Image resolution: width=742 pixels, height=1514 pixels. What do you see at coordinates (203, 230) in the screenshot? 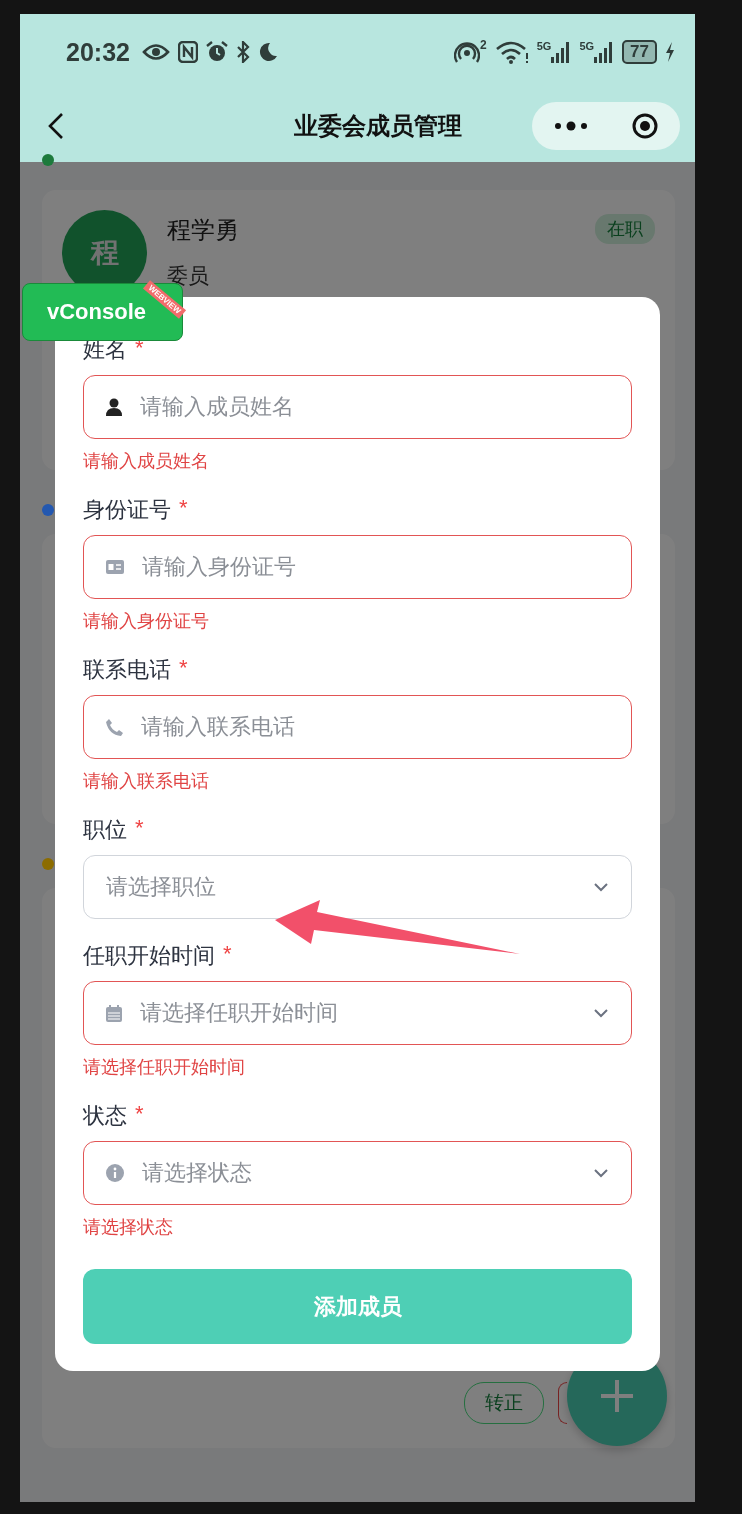
I see `member-name: 程学勇` at bounding box center [203, 230].